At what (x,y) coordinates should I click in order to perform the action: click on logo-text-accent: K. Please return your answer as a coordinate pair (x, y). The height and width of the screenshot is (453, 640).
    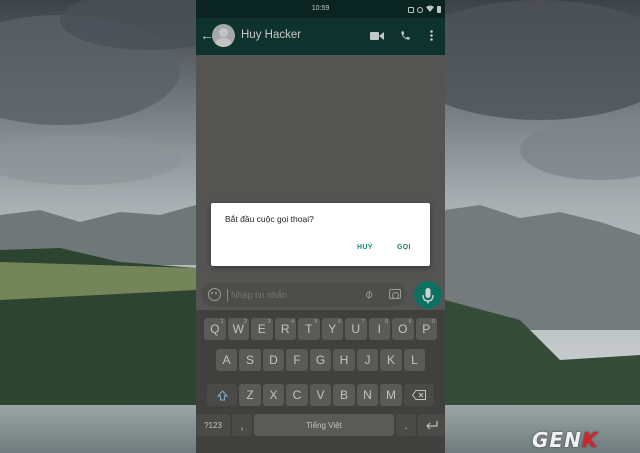
    Looking at the image, I should click on (590, 440).